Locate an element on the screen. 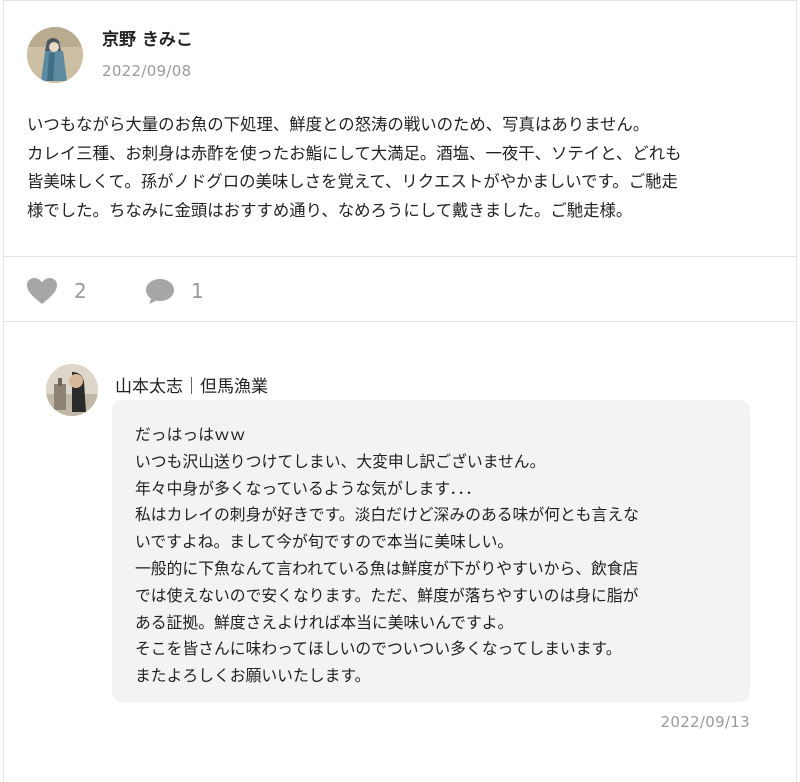 This screenshot has height=782, width=800. comment-button: 1 is located at coordinates (174, 291).